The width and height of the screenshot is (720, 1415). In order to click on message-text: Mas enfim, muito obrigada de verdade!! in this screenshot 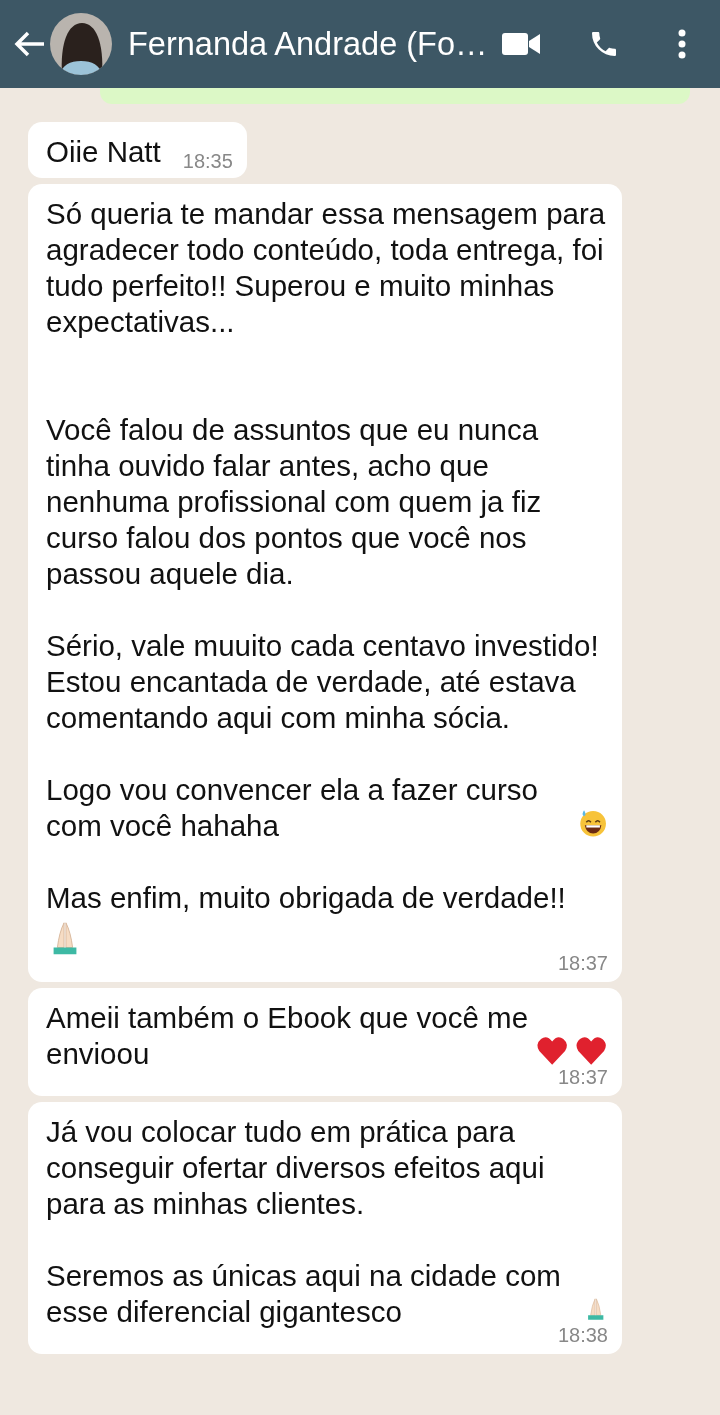, I will do `click(306, 898)`.